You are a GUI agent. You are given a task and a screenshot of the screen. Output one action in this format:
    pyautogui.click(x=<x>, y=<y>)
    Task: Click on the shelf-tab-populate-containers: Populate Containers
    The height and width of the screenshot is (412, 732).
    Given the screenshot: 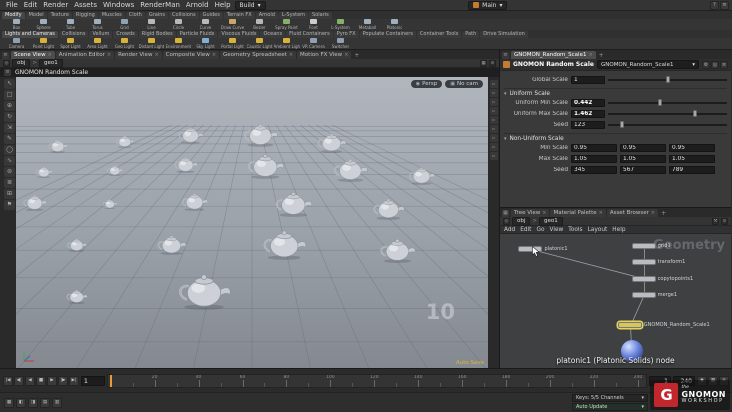 What is the action you would take?
    pyautogui.click(x=387, y=34)
    